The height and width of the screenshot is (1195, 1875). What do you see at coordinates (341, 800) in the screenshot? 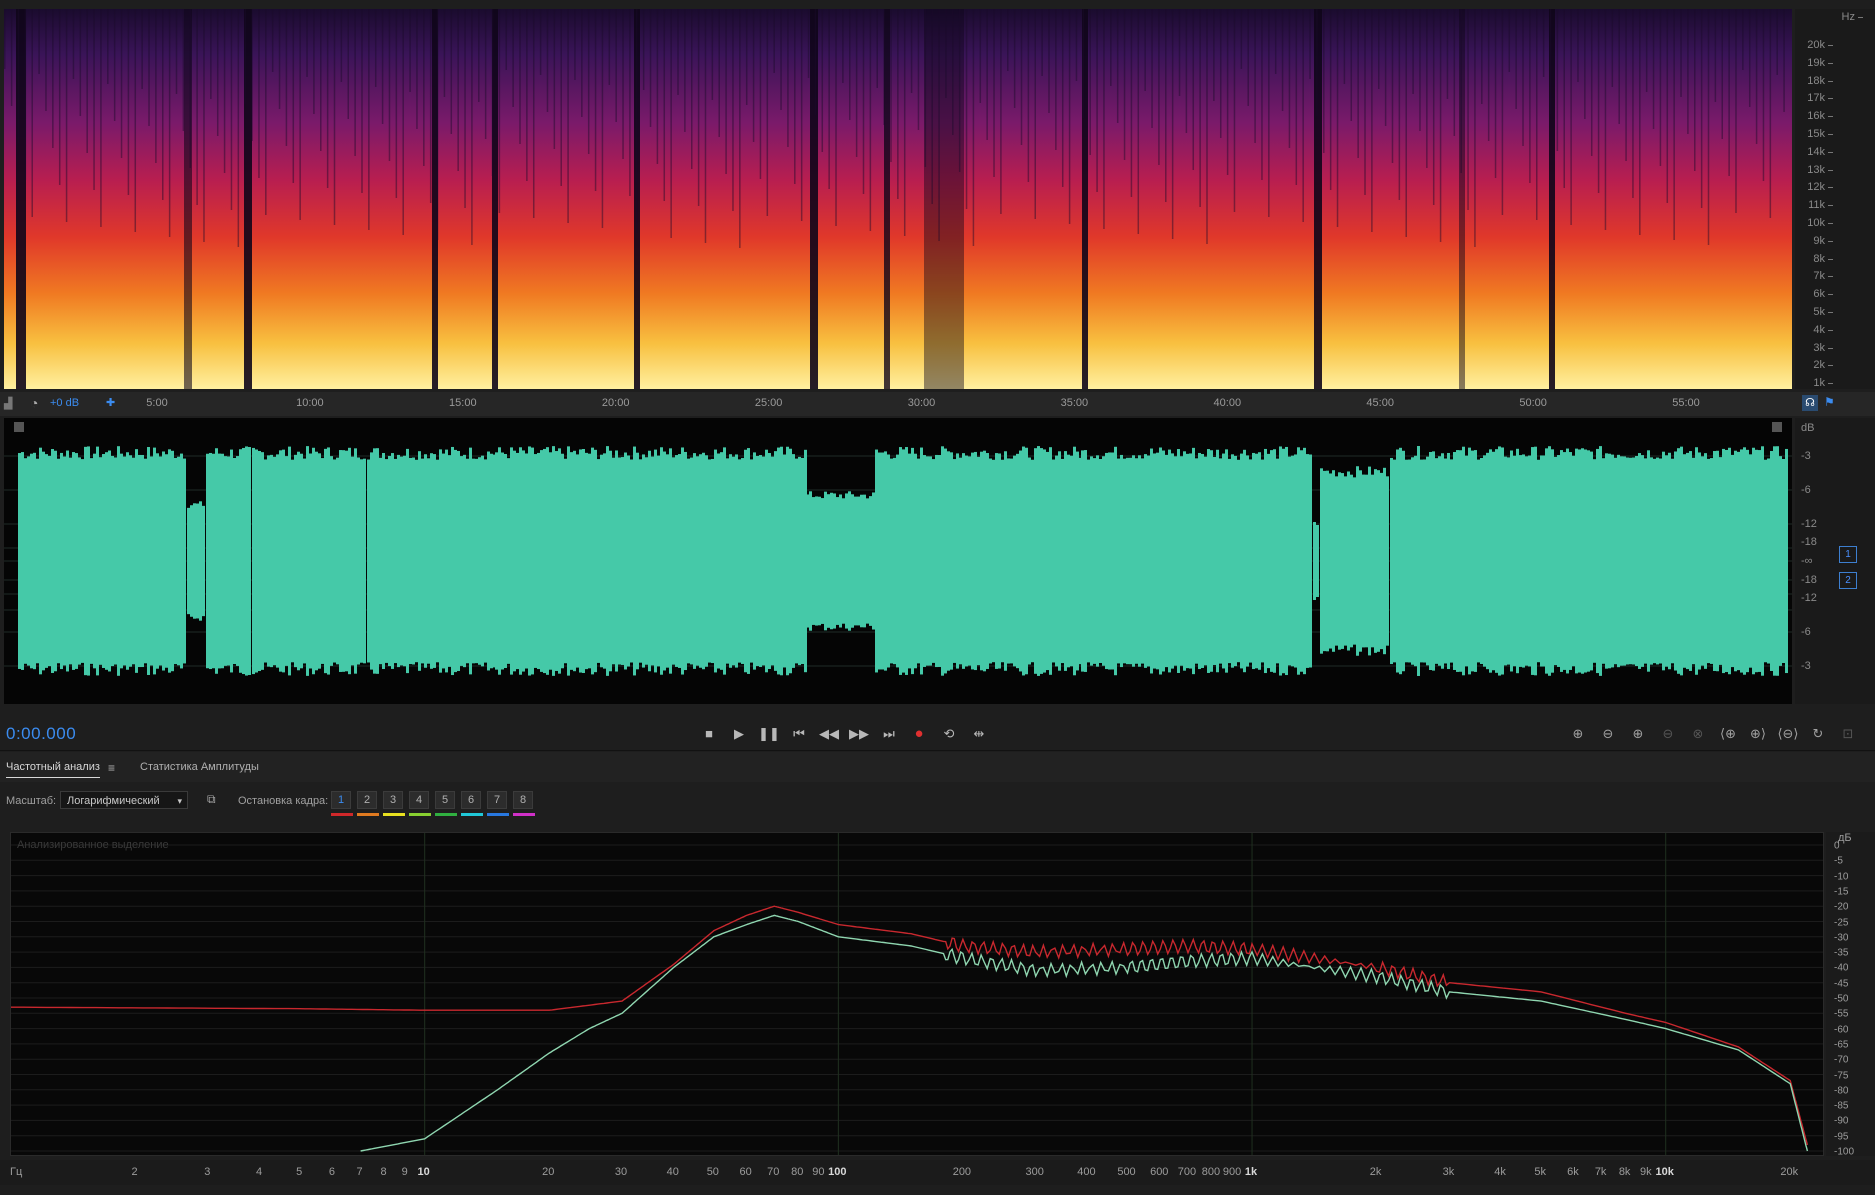
I see `freeze-frame-button-1: 1` at bounding box center [341, 800].